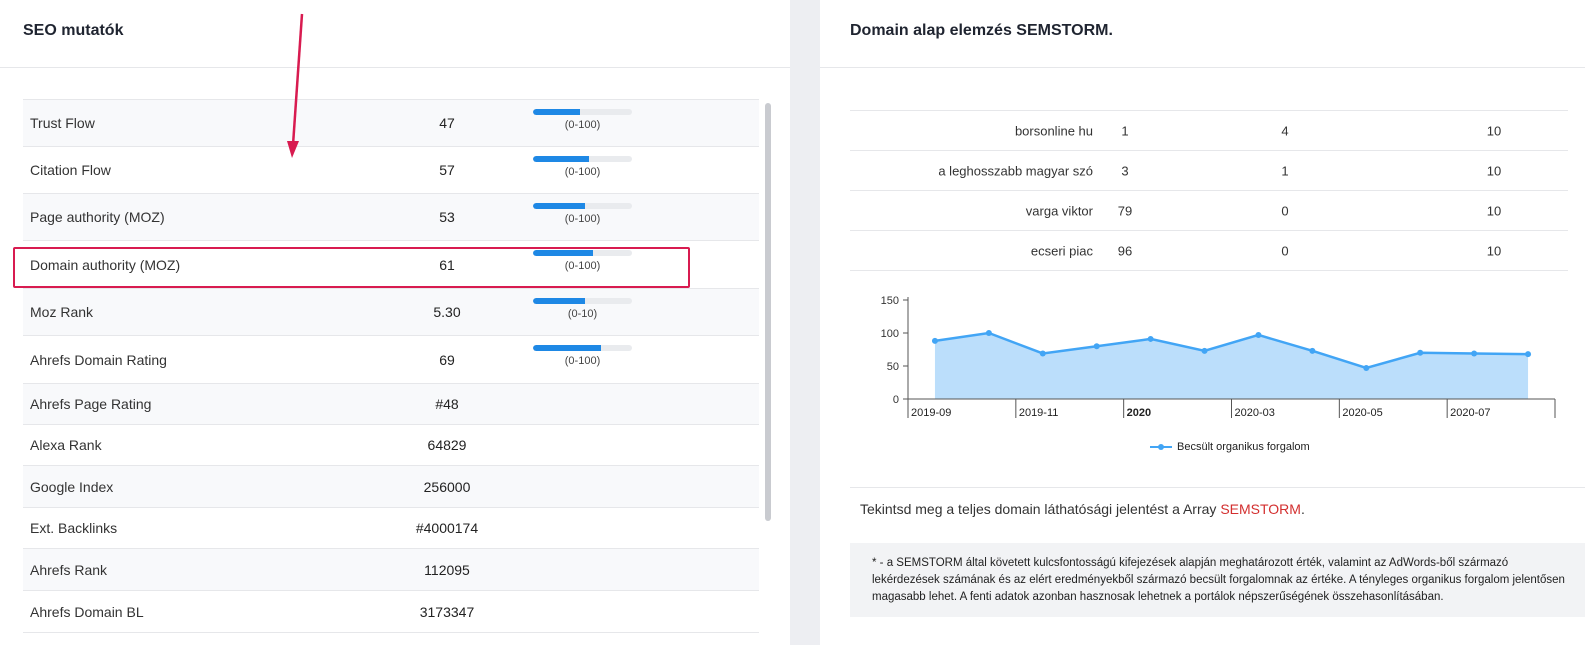 This screenshot has height=645, width=1585. I want to click on semstorm-link: SEMSTORM, so click(1260, 509).